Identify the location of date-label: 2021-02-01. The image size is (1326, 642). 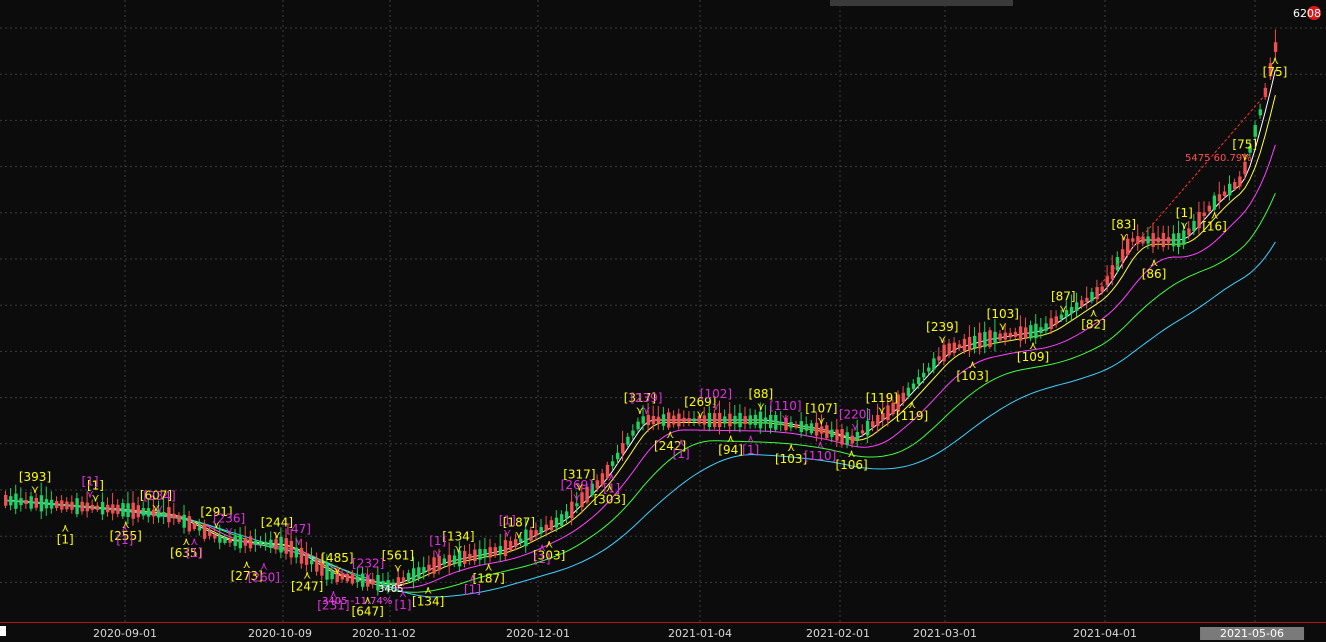
(838, 633).